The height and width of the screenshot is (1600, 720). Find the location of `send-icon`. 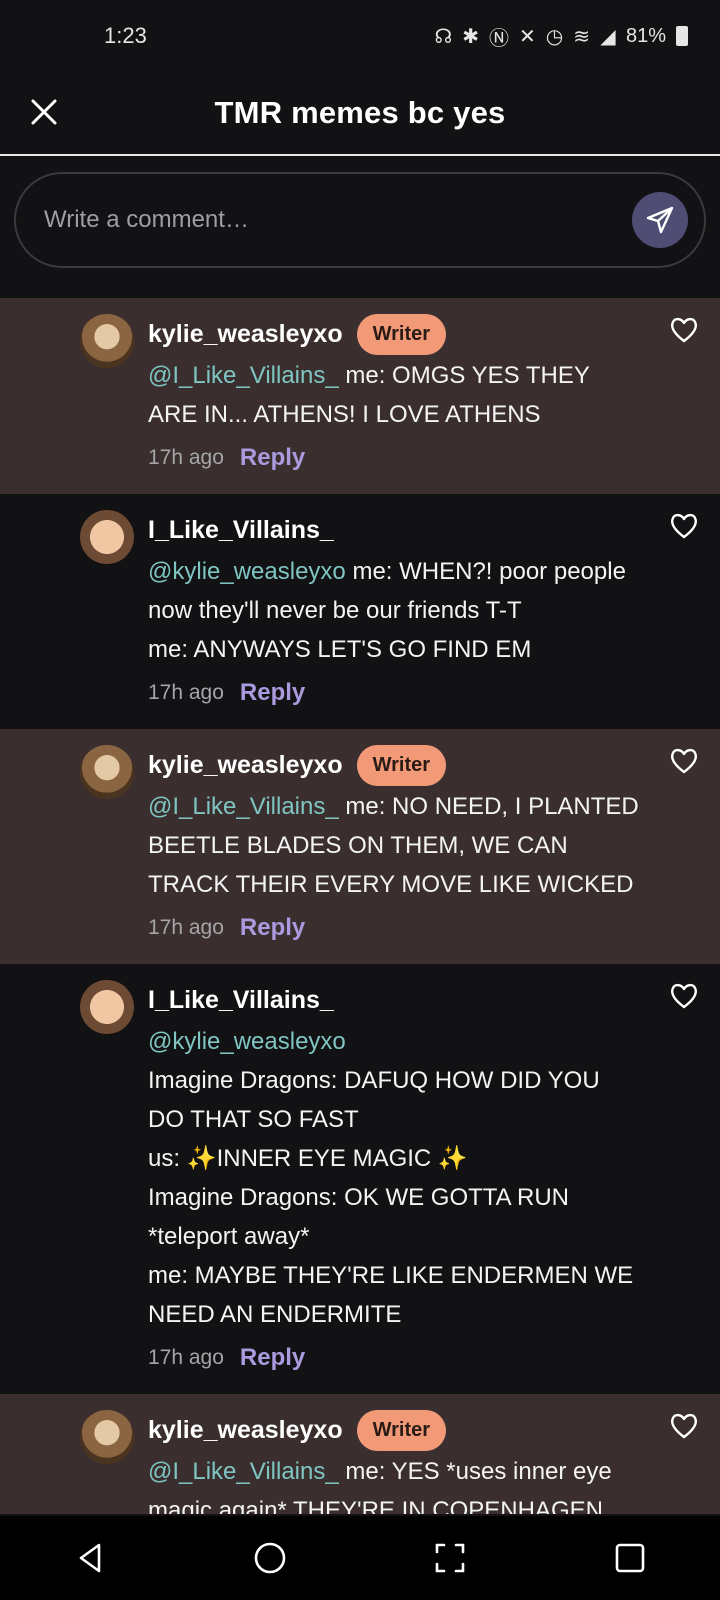

send-icon is located at coordinates (660, 220).